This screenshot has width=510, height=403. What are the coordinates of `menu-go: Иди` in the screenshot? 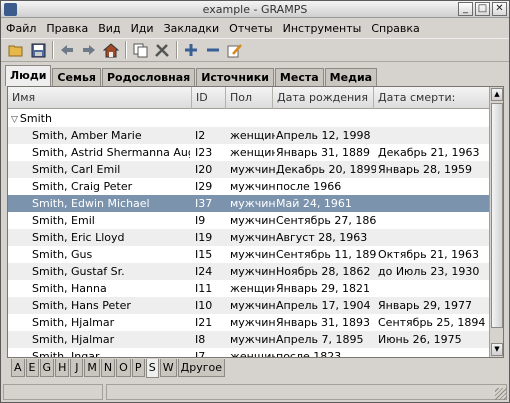 It's located at (142, 28).